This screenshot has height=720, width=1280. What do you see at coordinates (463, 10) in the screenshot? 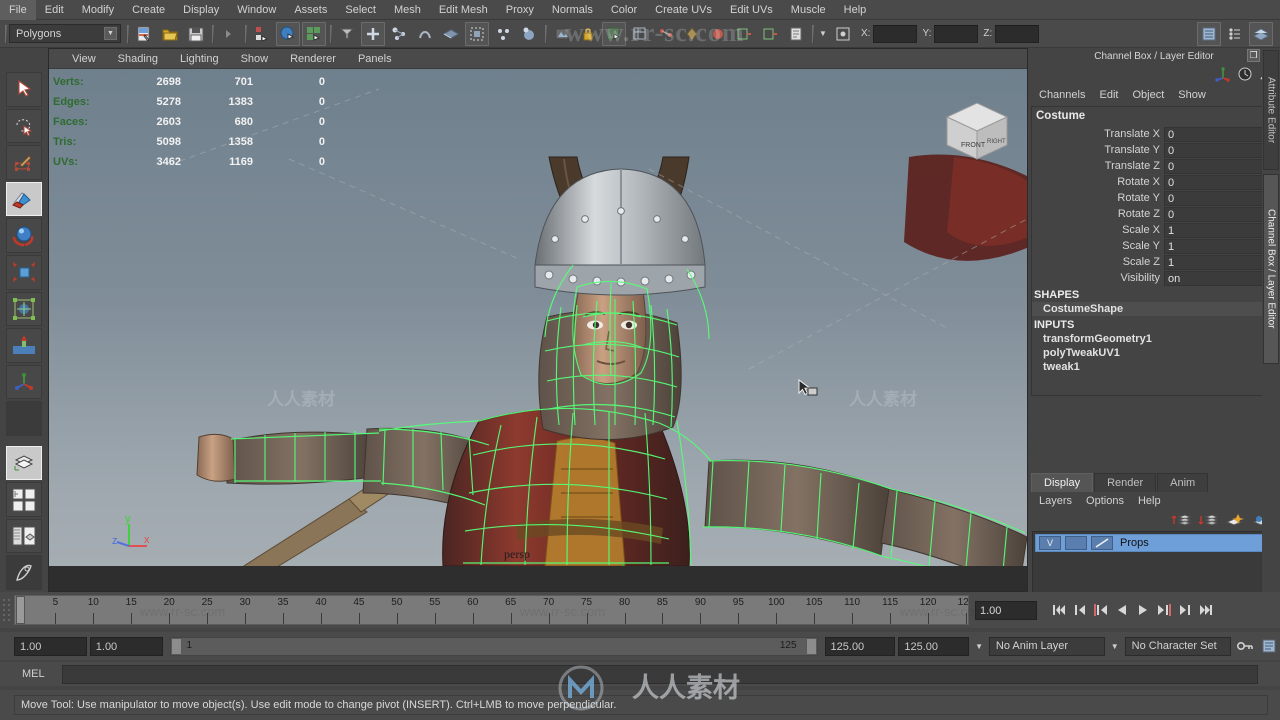
I see `menu-edit-mesh: Edit Mesh` at bounding box center [463, 10].